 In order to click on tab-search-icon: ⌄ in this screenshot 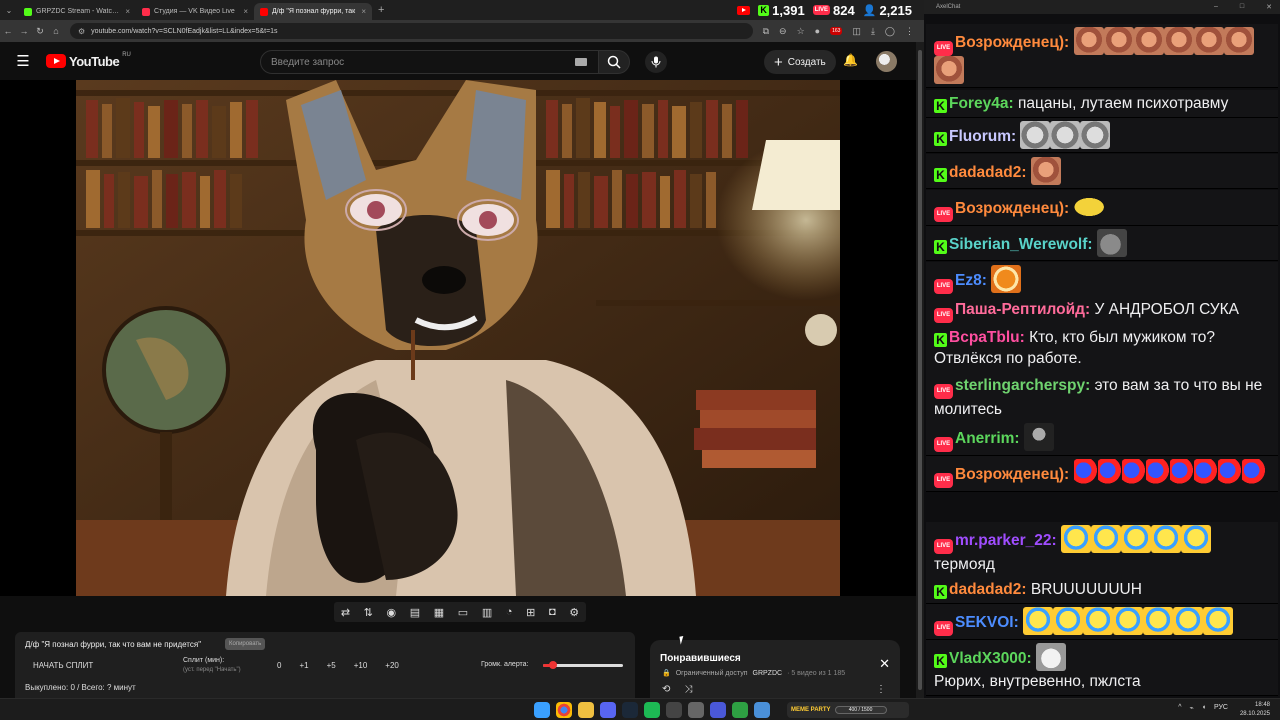, I will do `click(9, 10)`.